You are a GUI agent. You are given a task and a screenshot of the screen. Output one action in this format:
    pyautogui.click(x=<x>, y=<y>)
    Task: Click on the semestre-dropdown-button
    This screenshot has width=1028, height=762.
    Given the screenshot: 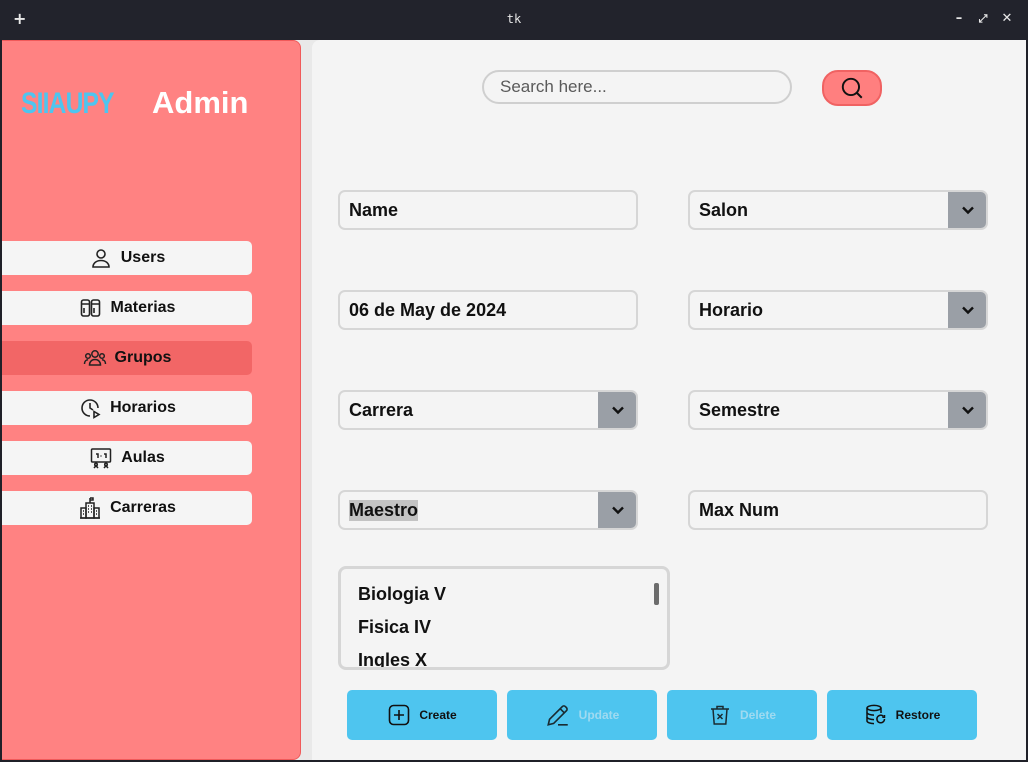 What is the action you would take?
    pyautogui.click(x=967, y=410)
    